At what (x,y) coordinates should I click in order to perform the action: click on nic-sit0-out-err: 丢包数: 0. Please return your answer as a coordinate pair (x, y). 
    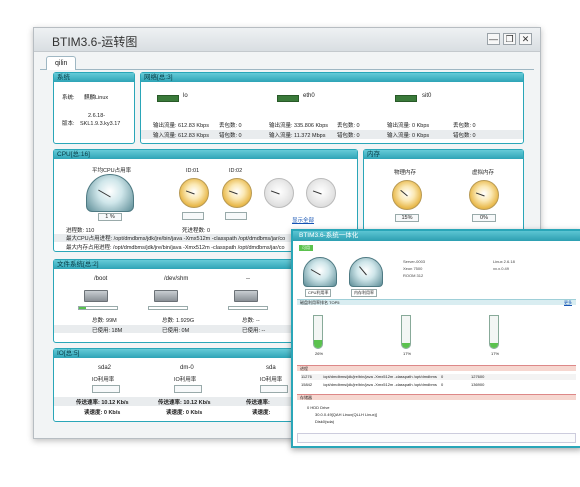
    Looking at the image, I should click on (464, 126).